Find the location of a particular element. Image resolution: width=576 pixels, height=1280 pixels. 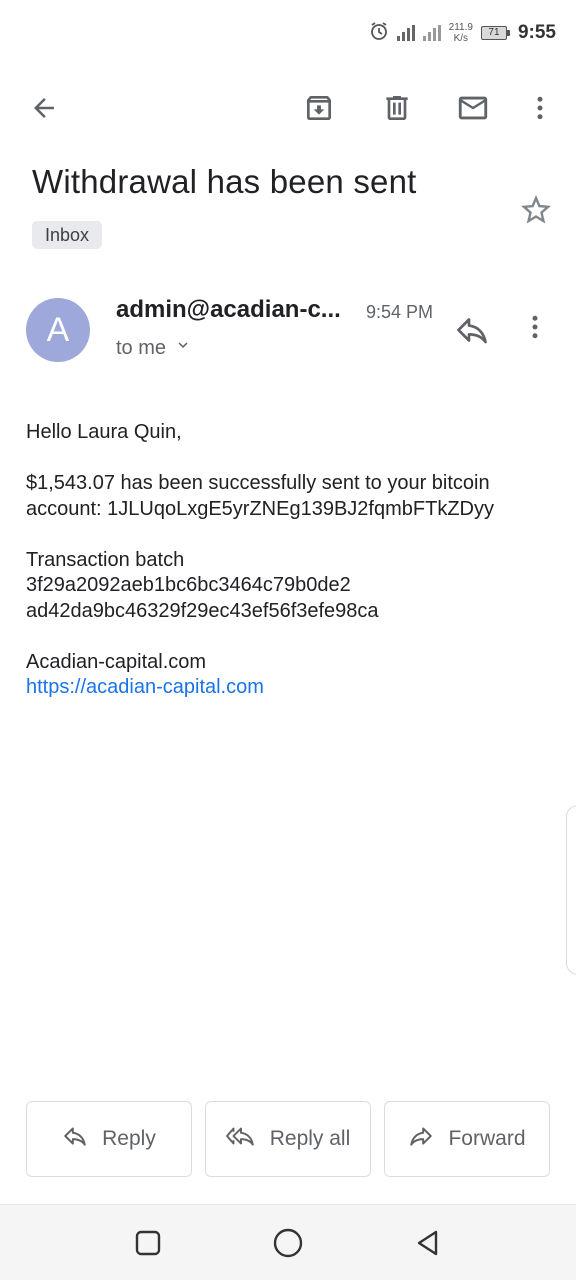

recipient-label: to me is located at coordinates (141, 347).